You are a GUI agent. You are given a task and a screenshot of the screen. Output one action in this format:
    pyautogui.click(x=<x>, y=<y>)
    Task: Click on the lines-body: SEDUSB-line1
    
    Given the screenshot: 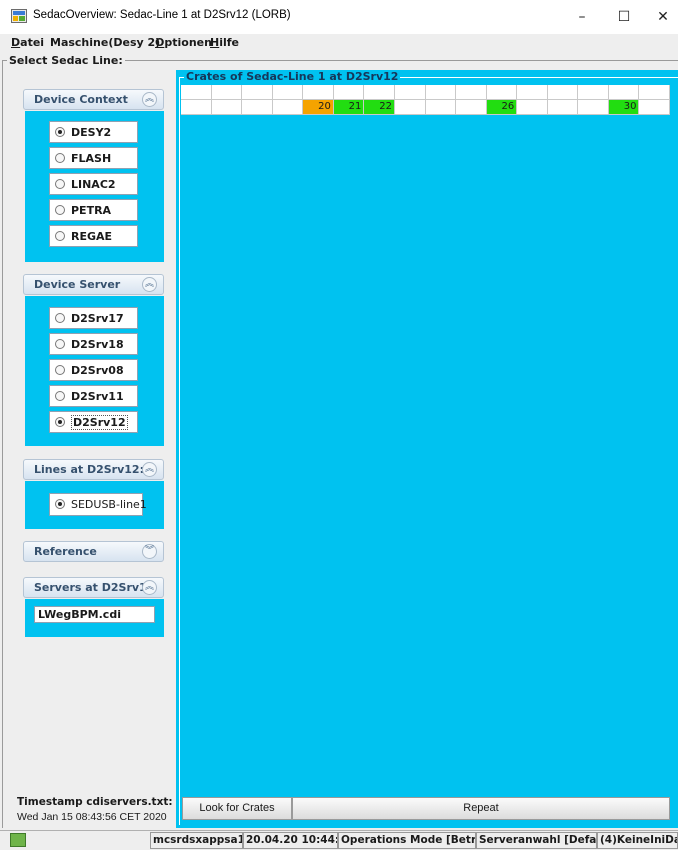 What is the action you would take?
    pyautogui.click(x=94, y=505)
    